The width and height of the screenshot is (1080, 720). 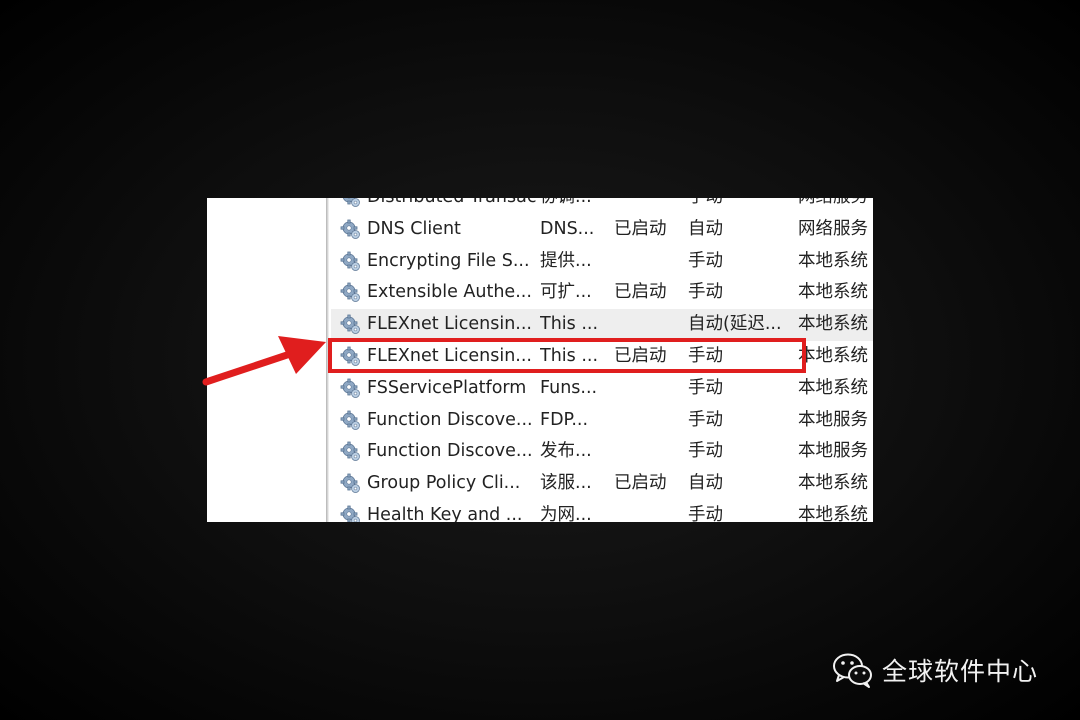 What do you see at coordinates (602, 421) in the screenshot?
I see `service-row: Function Discove... FDP... 手动 本地服务` at bounding box center [602, 421].